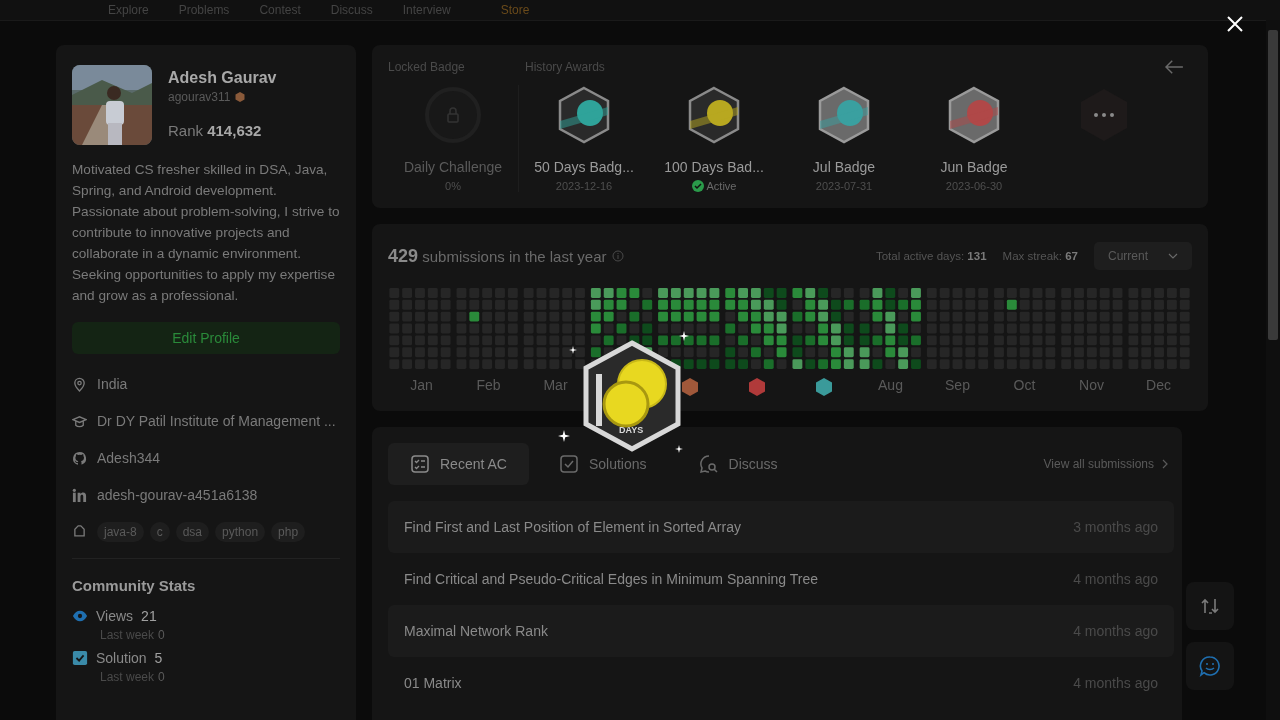 This screenshot has width=1280, height=720. Describe the element at coordinates (1165, 464) in the screenshot. I see `chevron-right-icon` at that location.